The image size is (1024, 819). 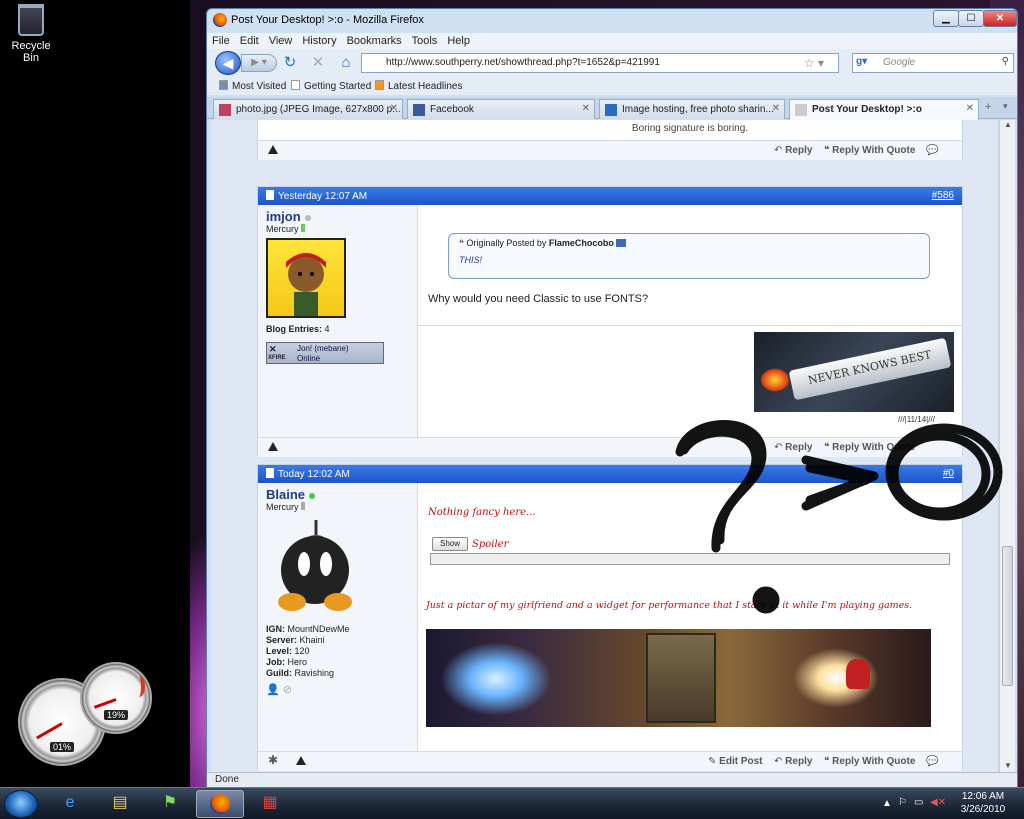 What do you see at coordinates (285, 494) in the screenshot?
I see `username: Blaine` at bounding box center [285, 494].